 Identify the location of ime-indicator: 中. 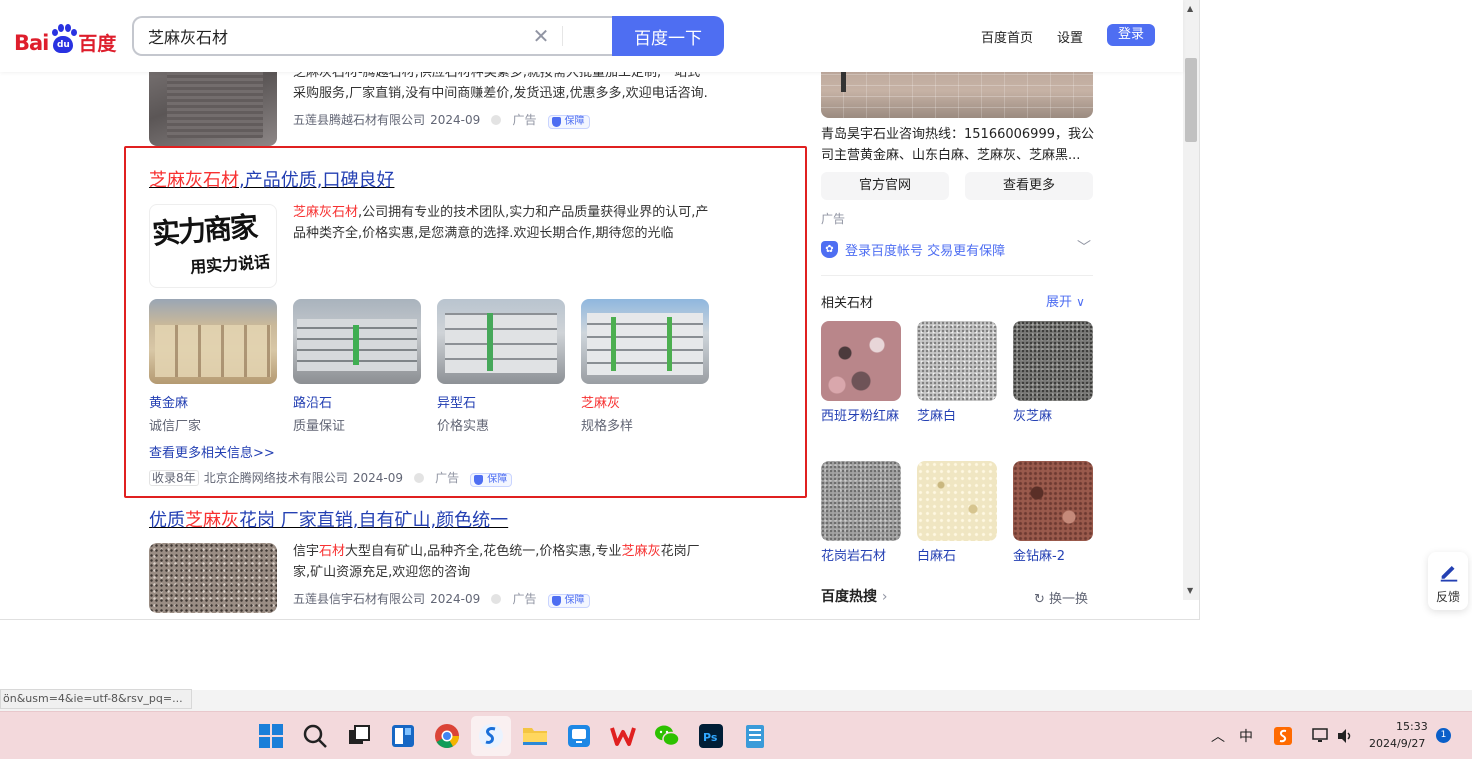
(1246, 736).